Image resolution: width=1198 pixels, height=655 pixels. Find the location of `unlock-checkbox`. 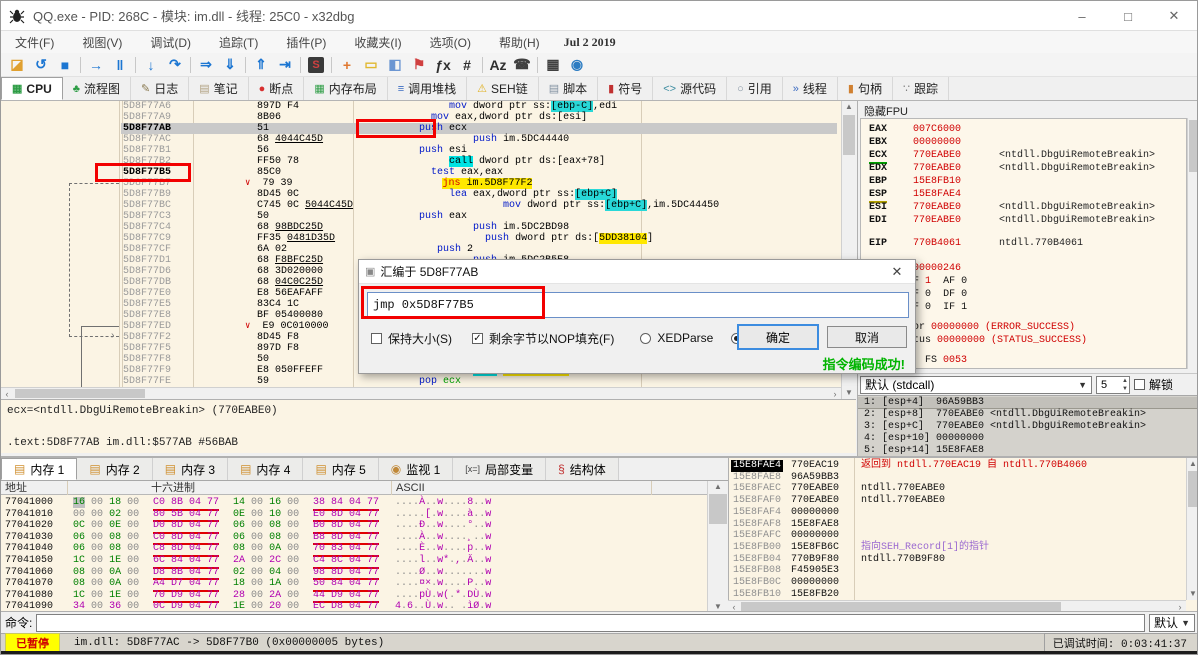

unlock-checkbox is located at coordinates (1139, 384).